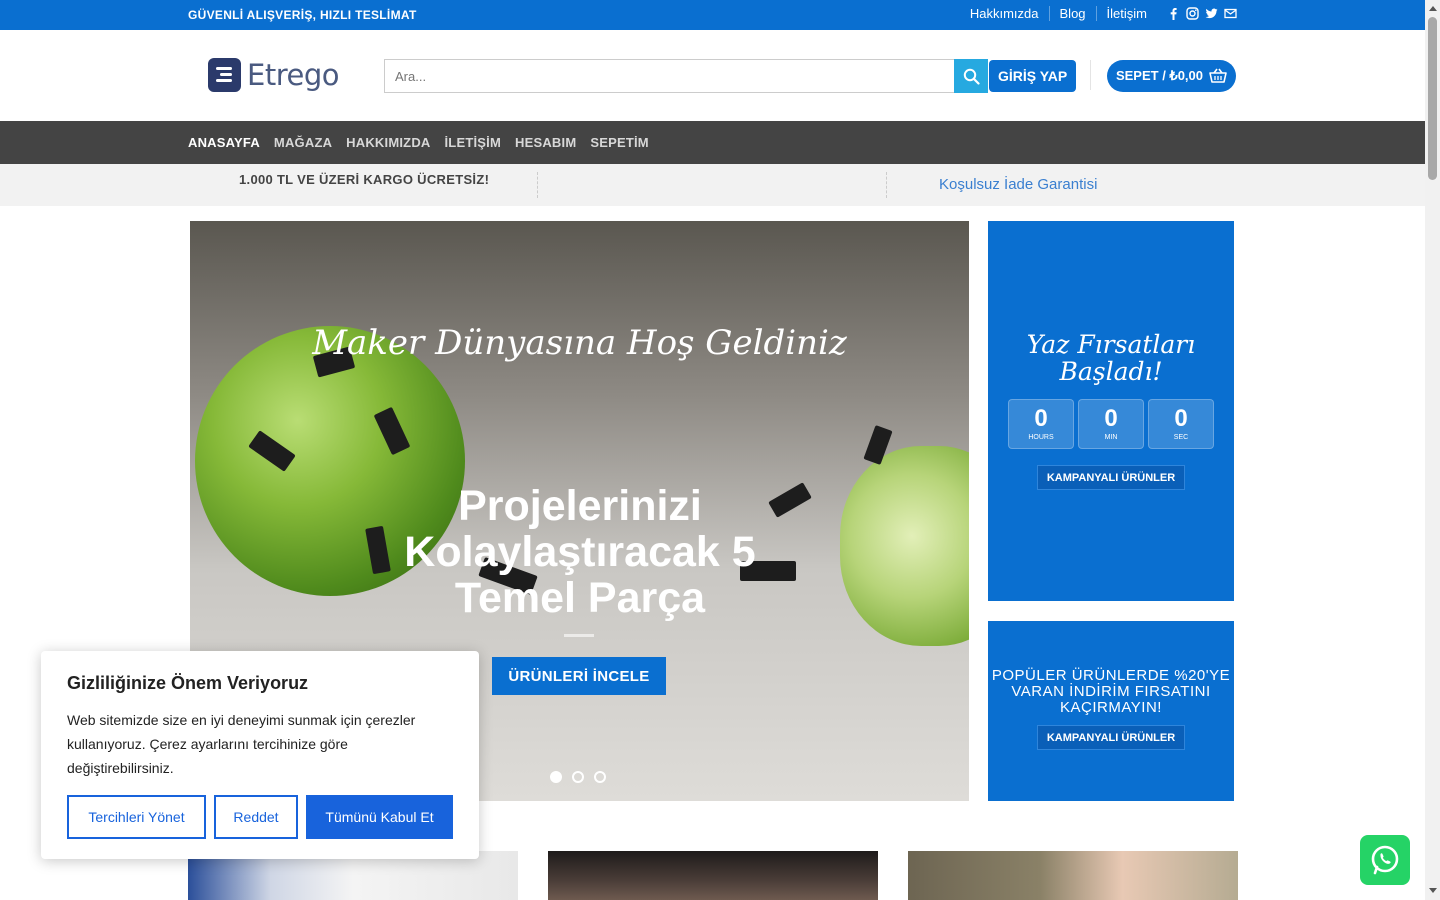  What do you see at coordinates (1033, 76) in the screenshot?
I see `login-button: GİRİŞ YAP` at bounding box center [1033, 76].